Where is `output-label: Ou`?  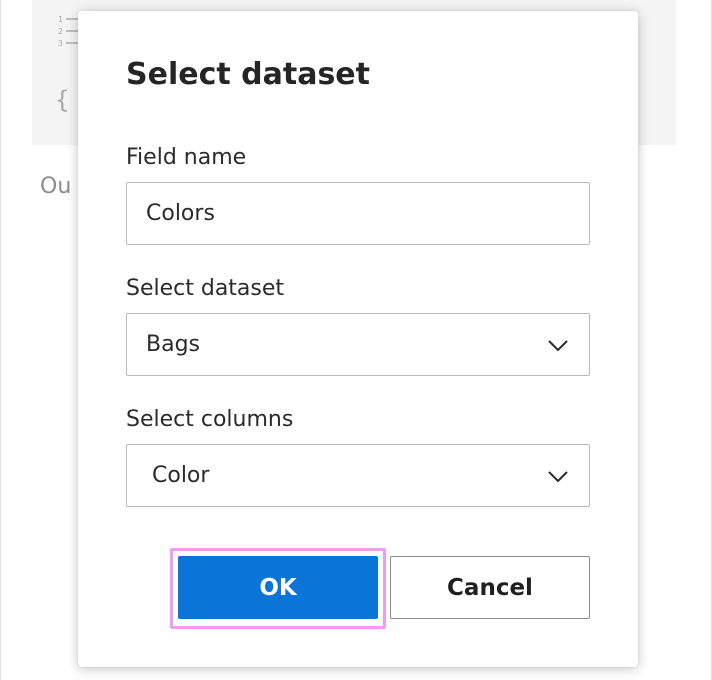 output-label: Ou is located at coordinates (56, 186).